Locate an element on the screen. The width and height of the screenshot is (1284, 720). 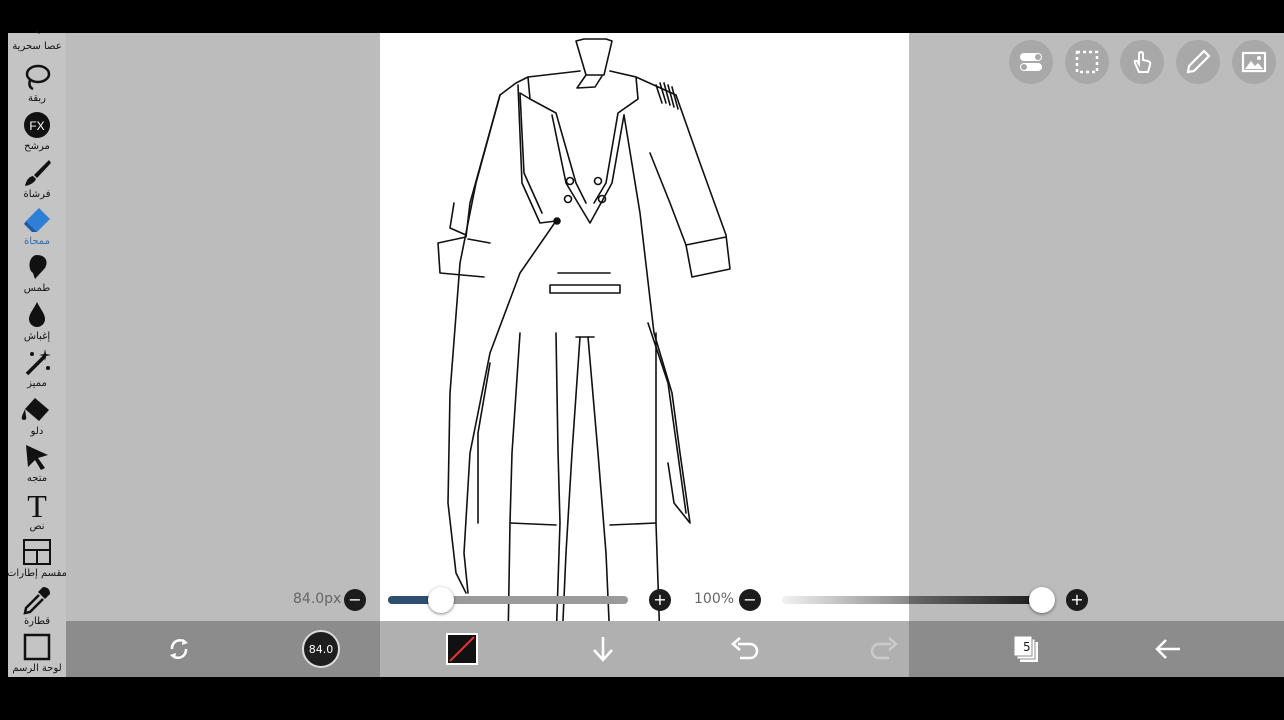
selection-icon is located at coordinates (1087, 62).